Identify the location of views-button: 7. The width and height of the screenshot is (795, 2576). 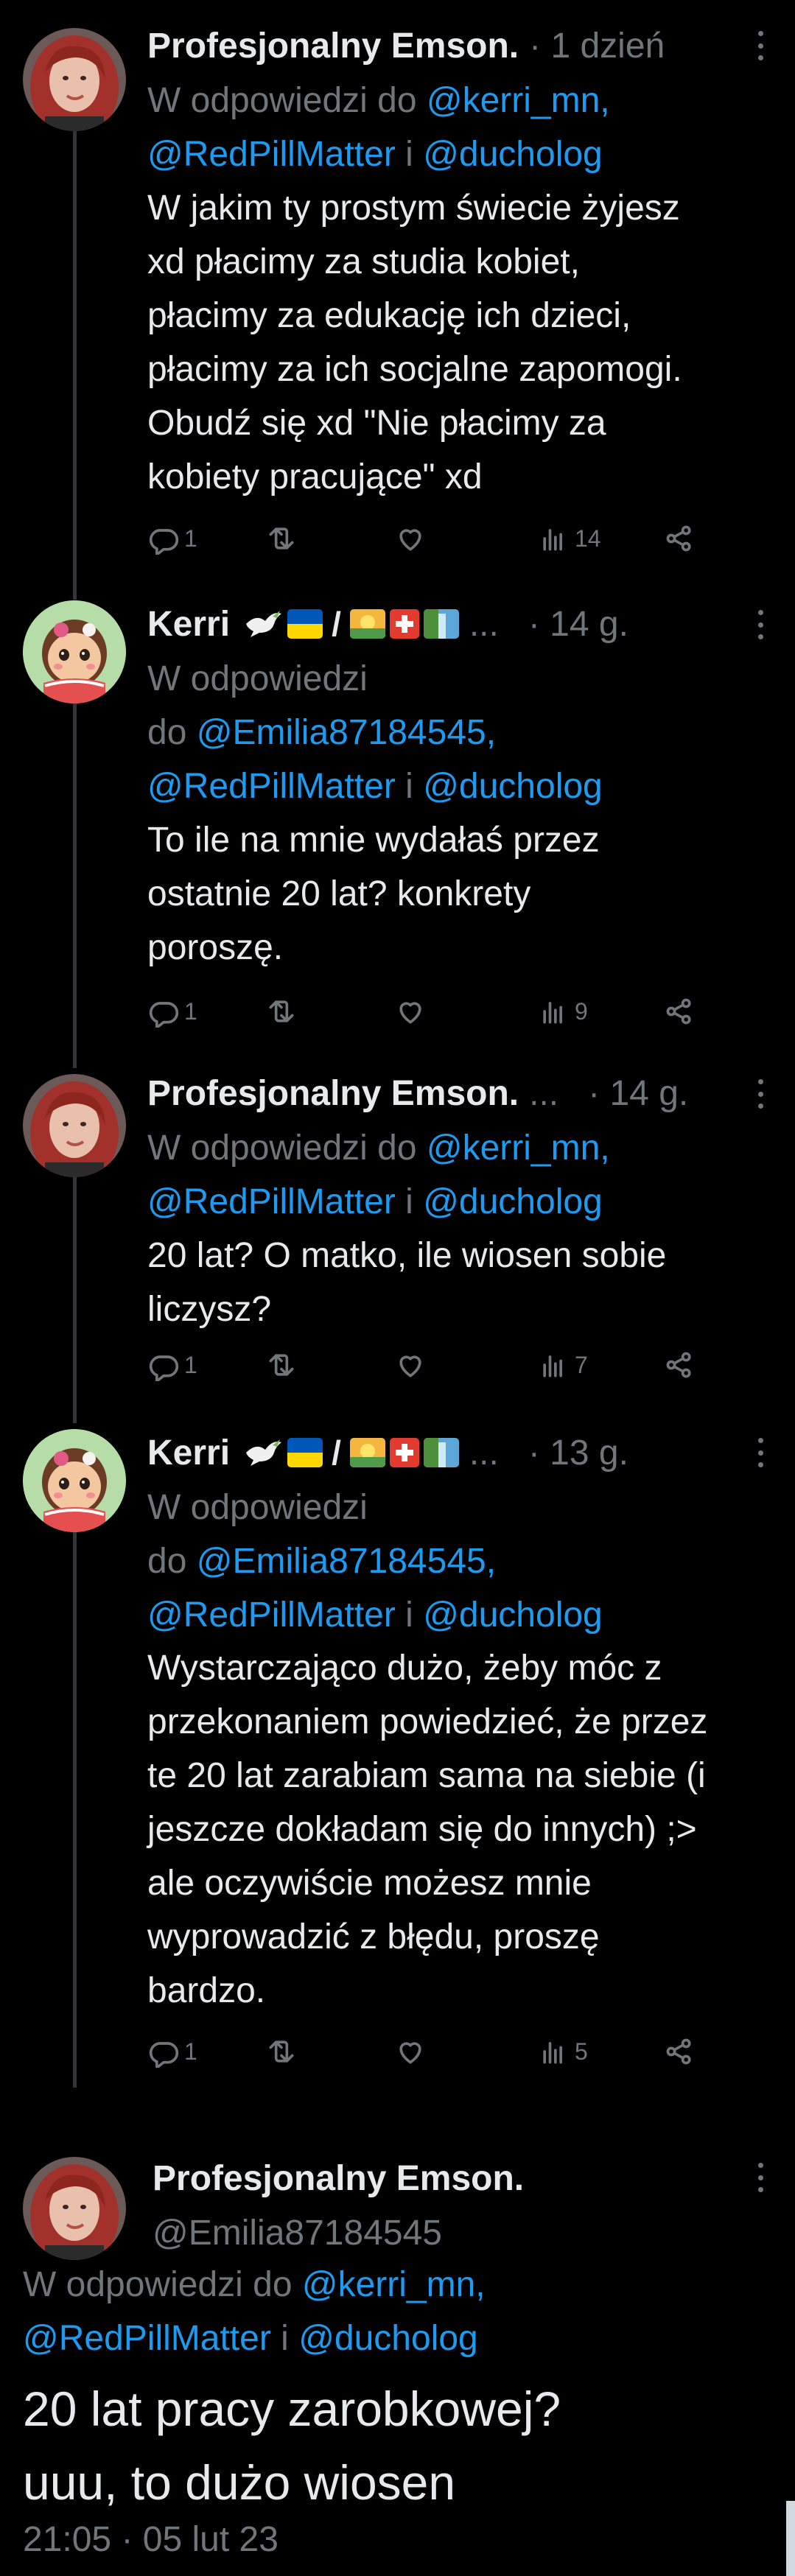
(563, 1365).